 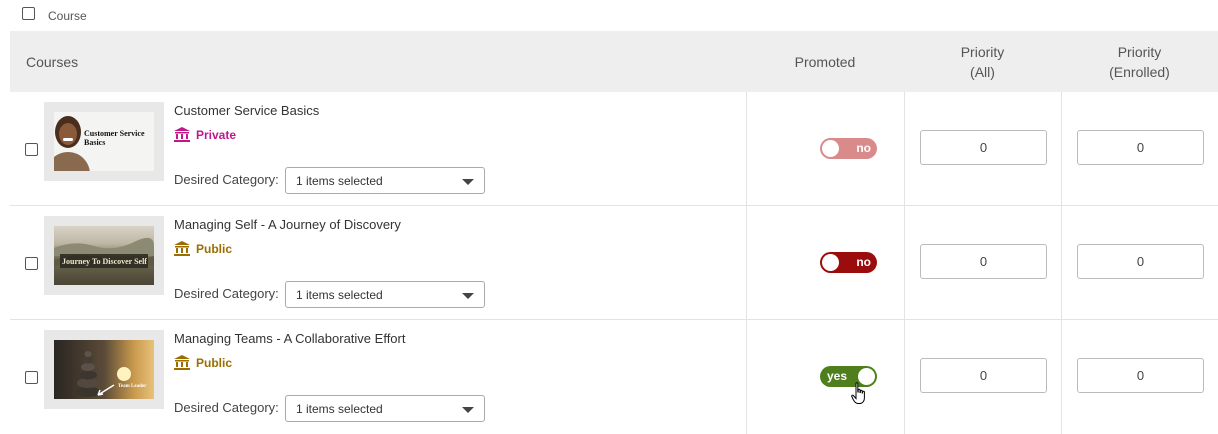 What do you see at coordinates (287, 224) in the screenshot?
I see `course-title: Managing Self - A Journey of Discovery` at bounding box center [287, 224].